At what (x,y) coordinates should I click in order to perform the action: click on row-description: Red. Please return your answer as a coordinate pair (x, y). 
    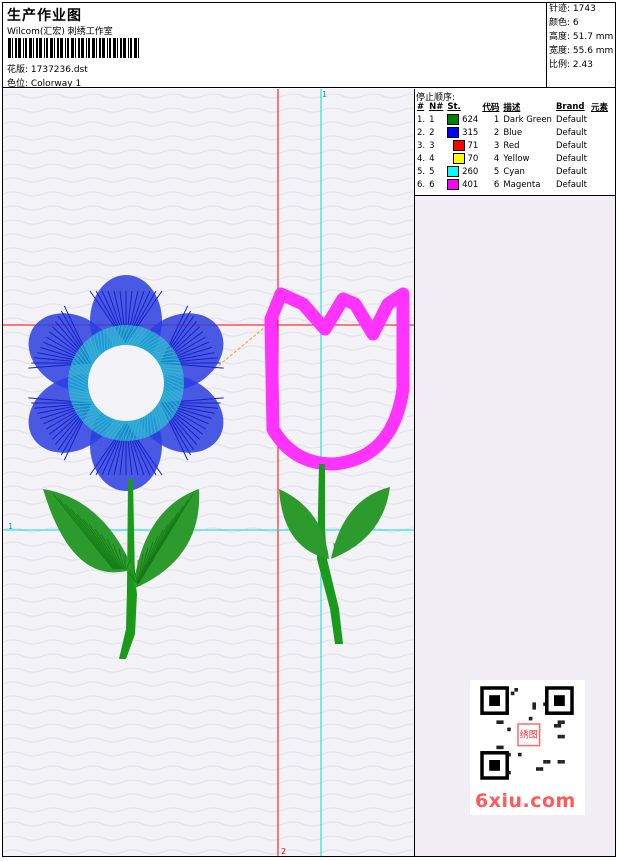
    Looking at the image, I should click on (511, 145).